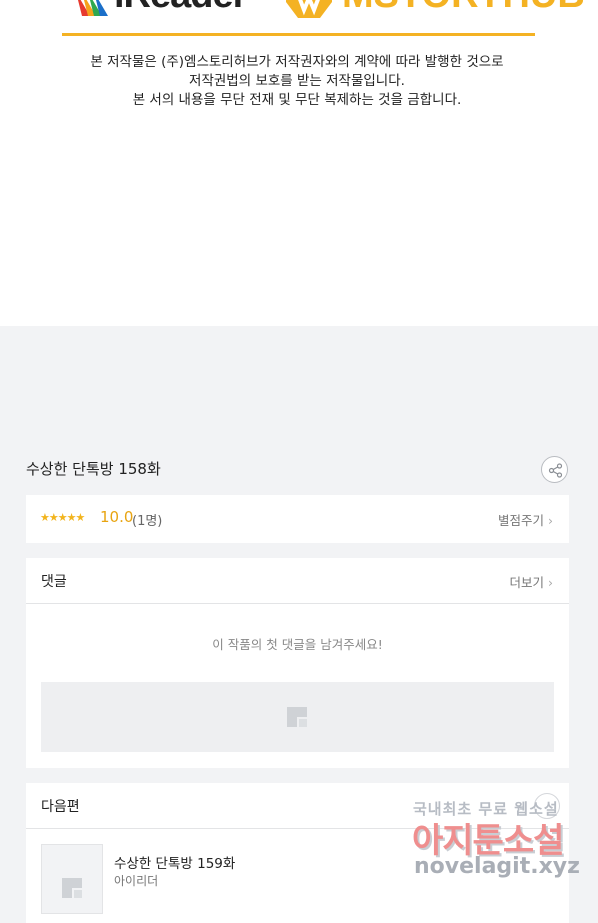 The height and width of the screenshot is (923, 598). Describe the element at coordinates (497, 866) in the screenshot. I see `watermark-domain: novelagit.xyz` at that location.